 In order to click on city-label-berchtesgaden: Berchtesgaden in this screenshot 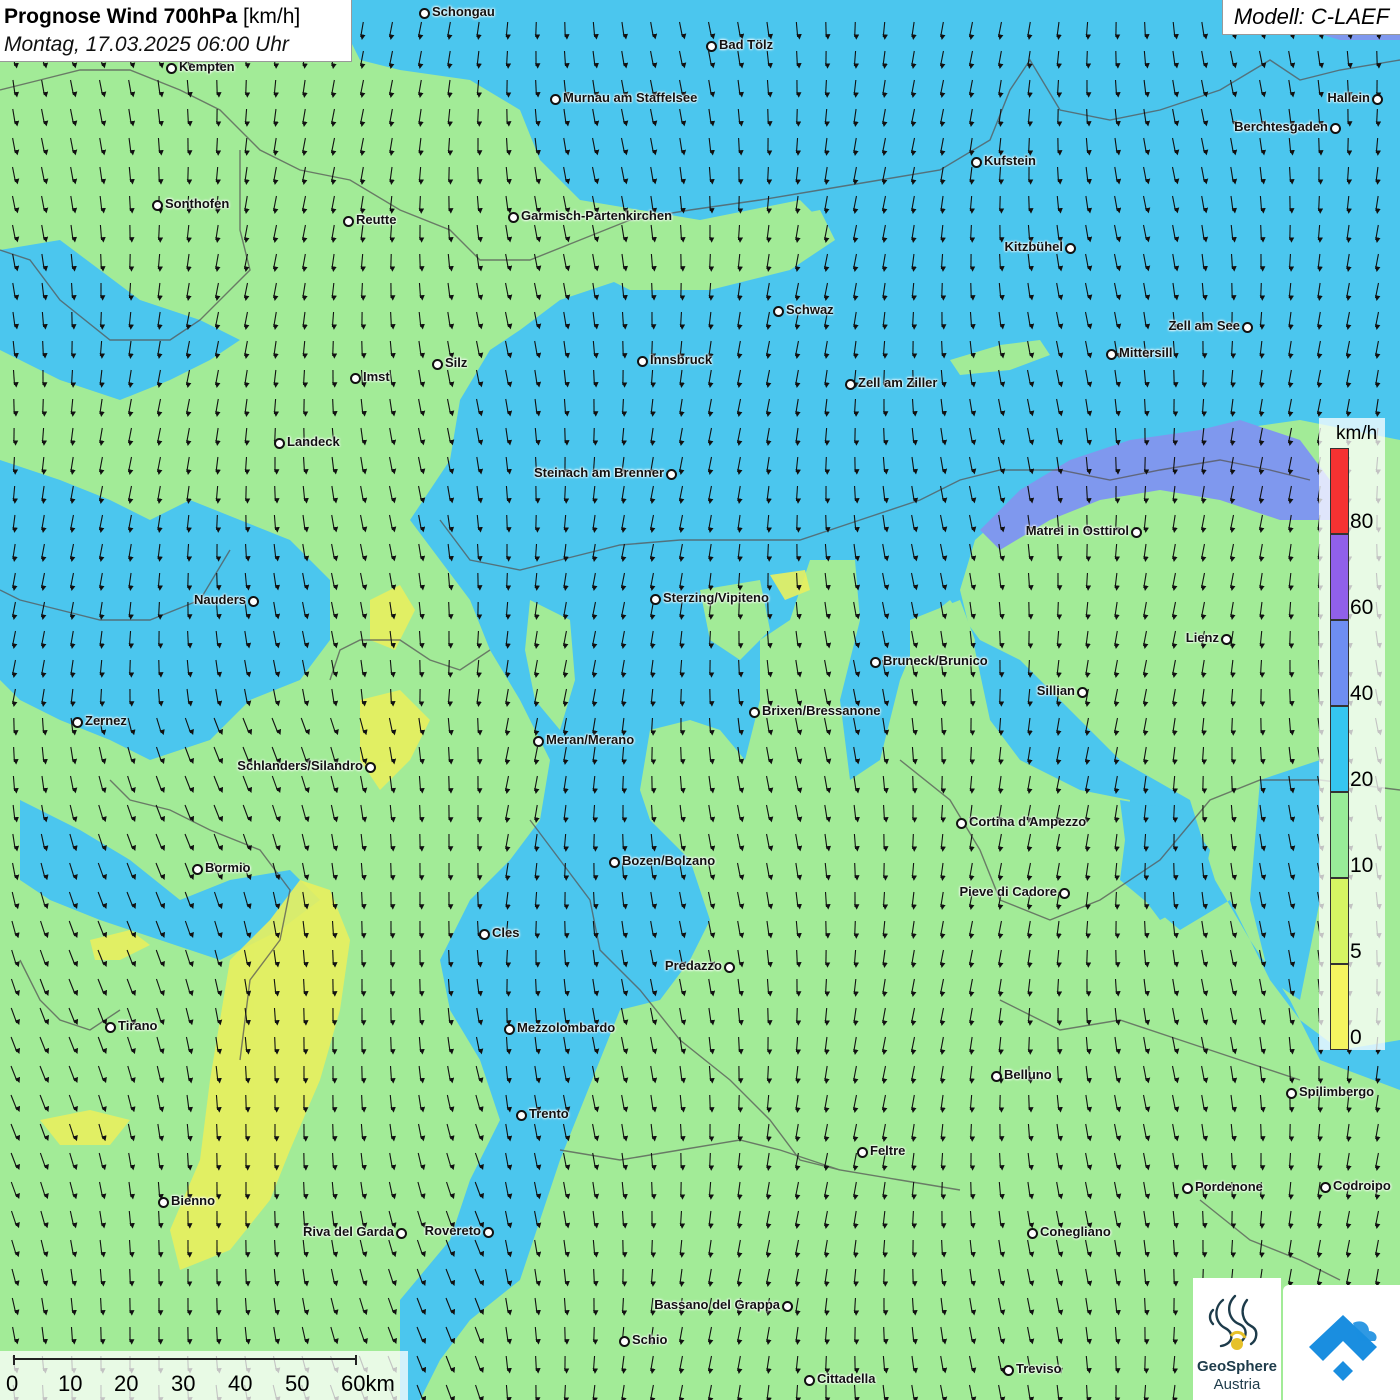, I will do `click(1281, 126)`.